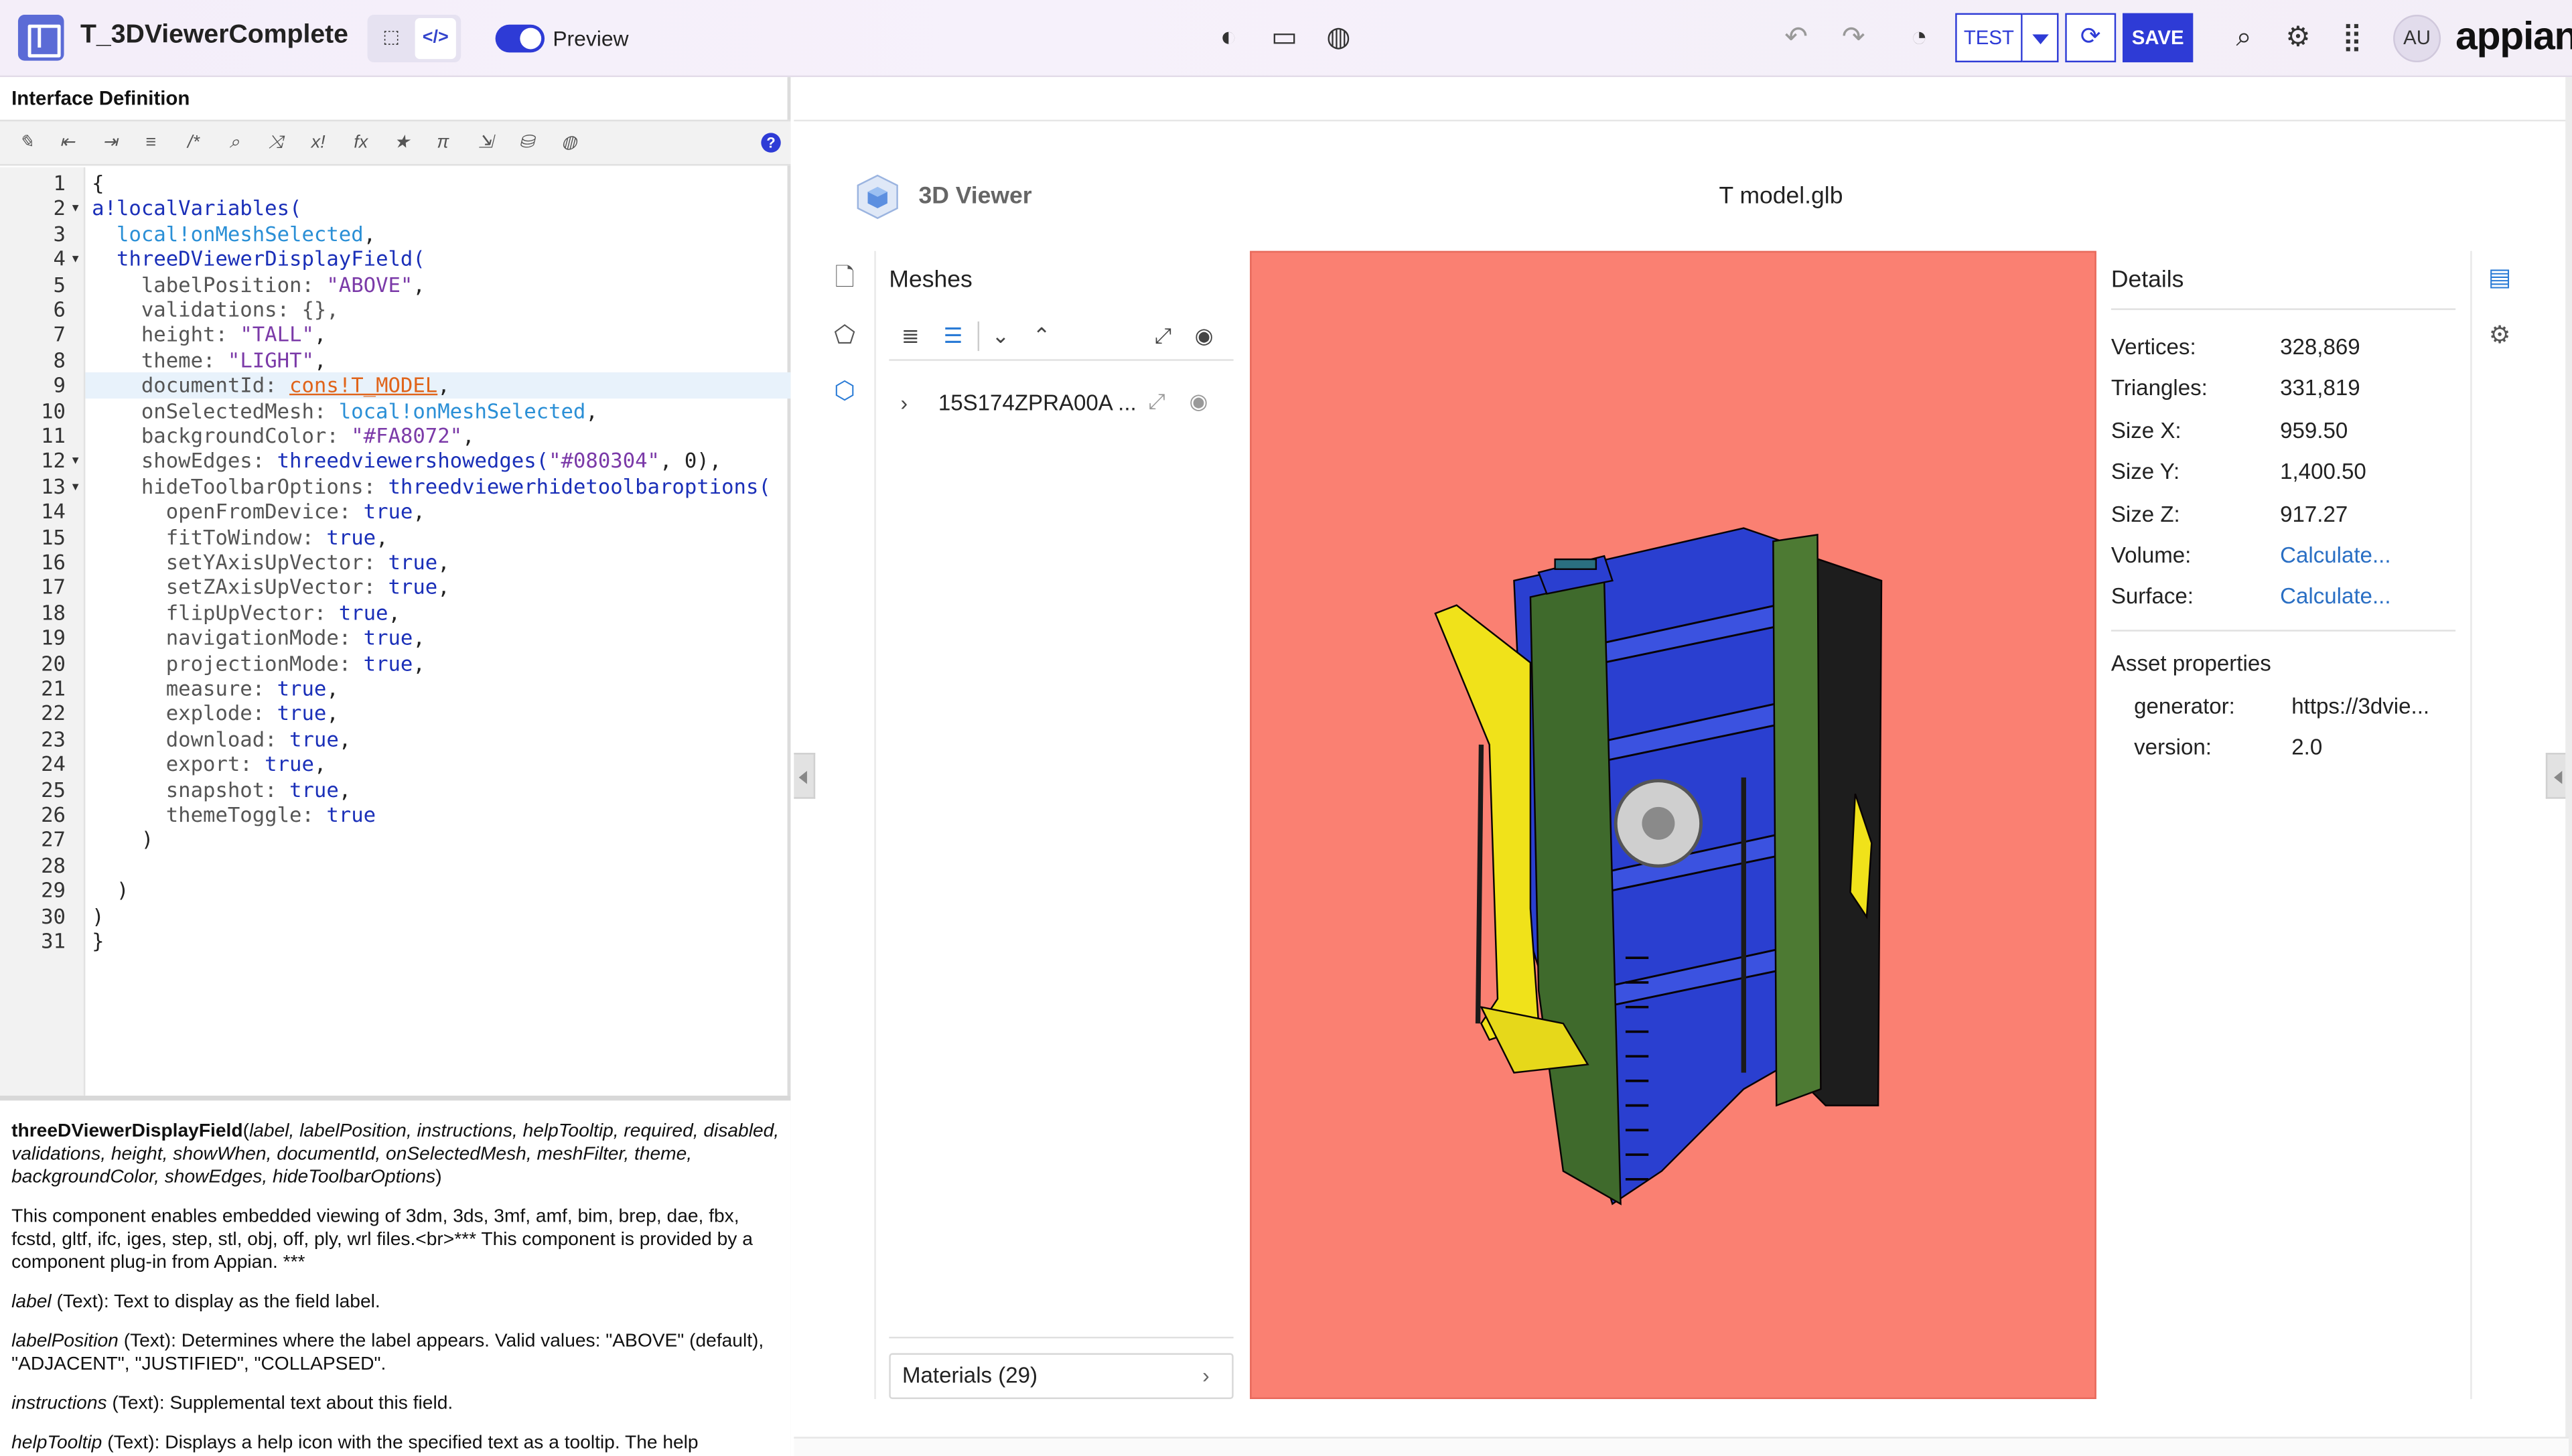 The width and height of the screenshot is (2572, 1456). I want to click on palette-icon: ◐, so click(1228, 37).